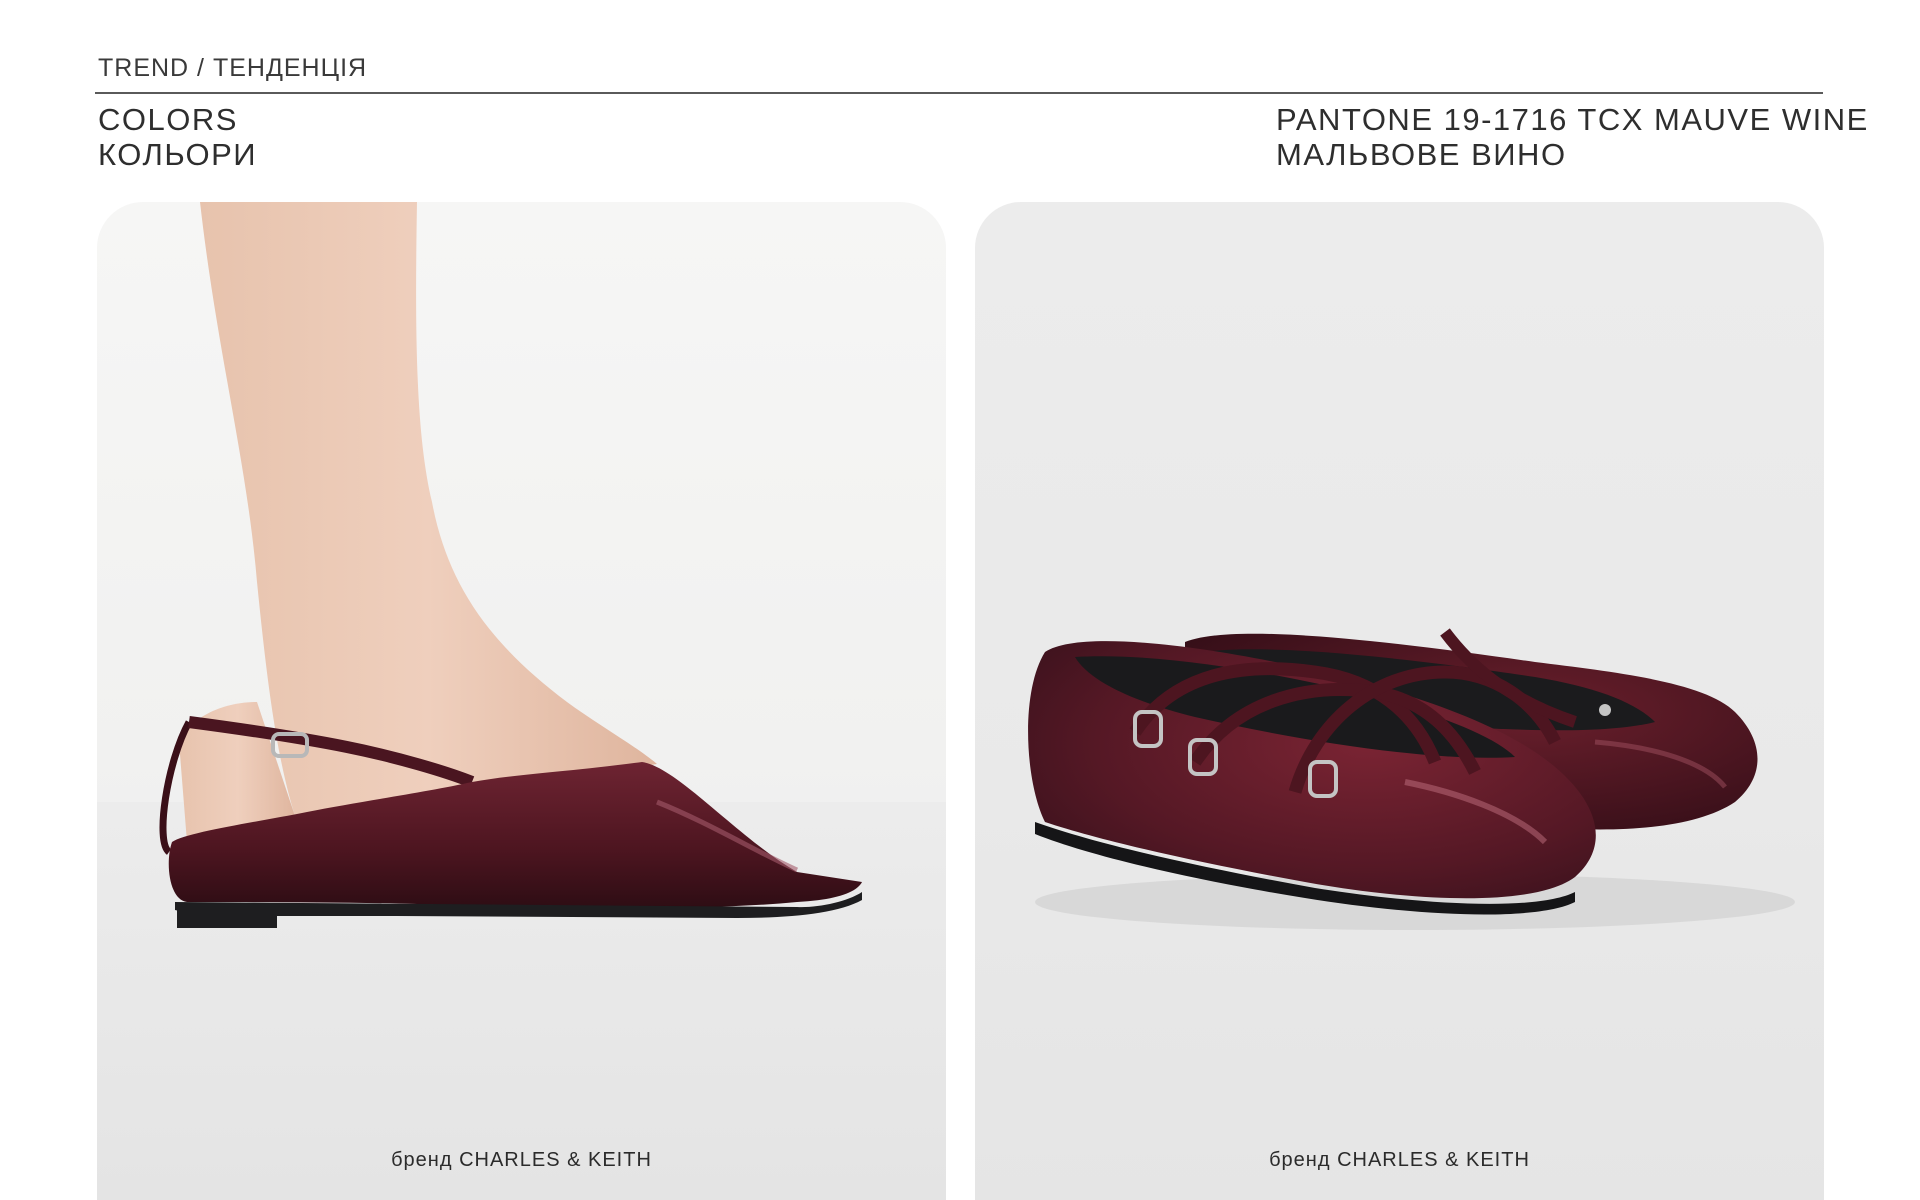 Image resolution: width=1920 pixels, height=1200 pixels. What do you see at coordinates (233, 68) in the screenshot?
I see `breadcrumb: TREND / ТЕНДЕНЦІЯ` at bounding box center [233, 68].